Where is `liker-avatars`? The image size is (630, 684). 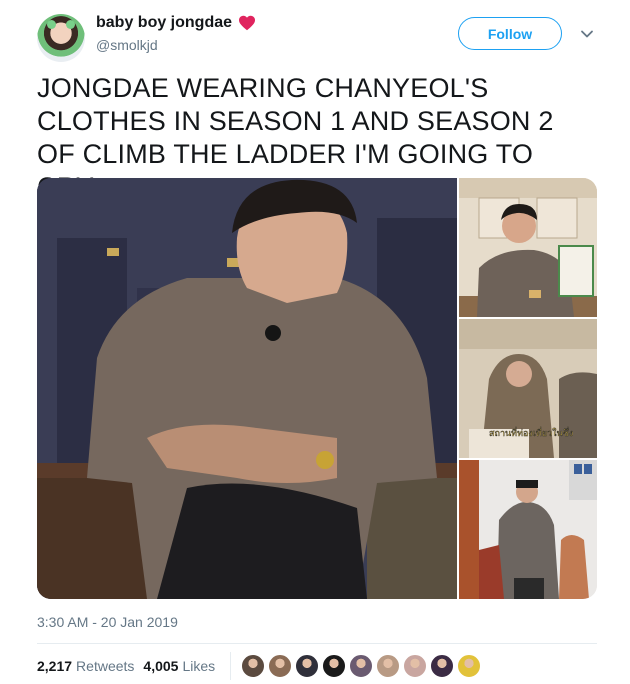
liker-avatars is located at coordinates (361, 666).